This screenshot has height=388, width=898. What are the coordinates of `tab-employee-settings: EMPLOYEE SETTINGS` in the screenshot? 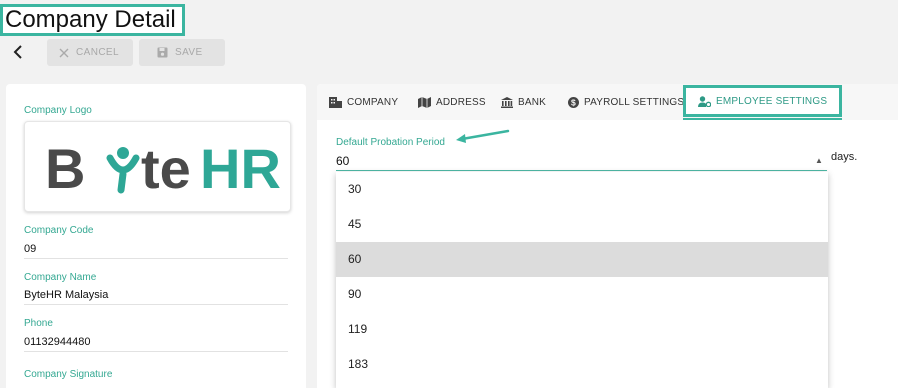 It's located at (763, 102).